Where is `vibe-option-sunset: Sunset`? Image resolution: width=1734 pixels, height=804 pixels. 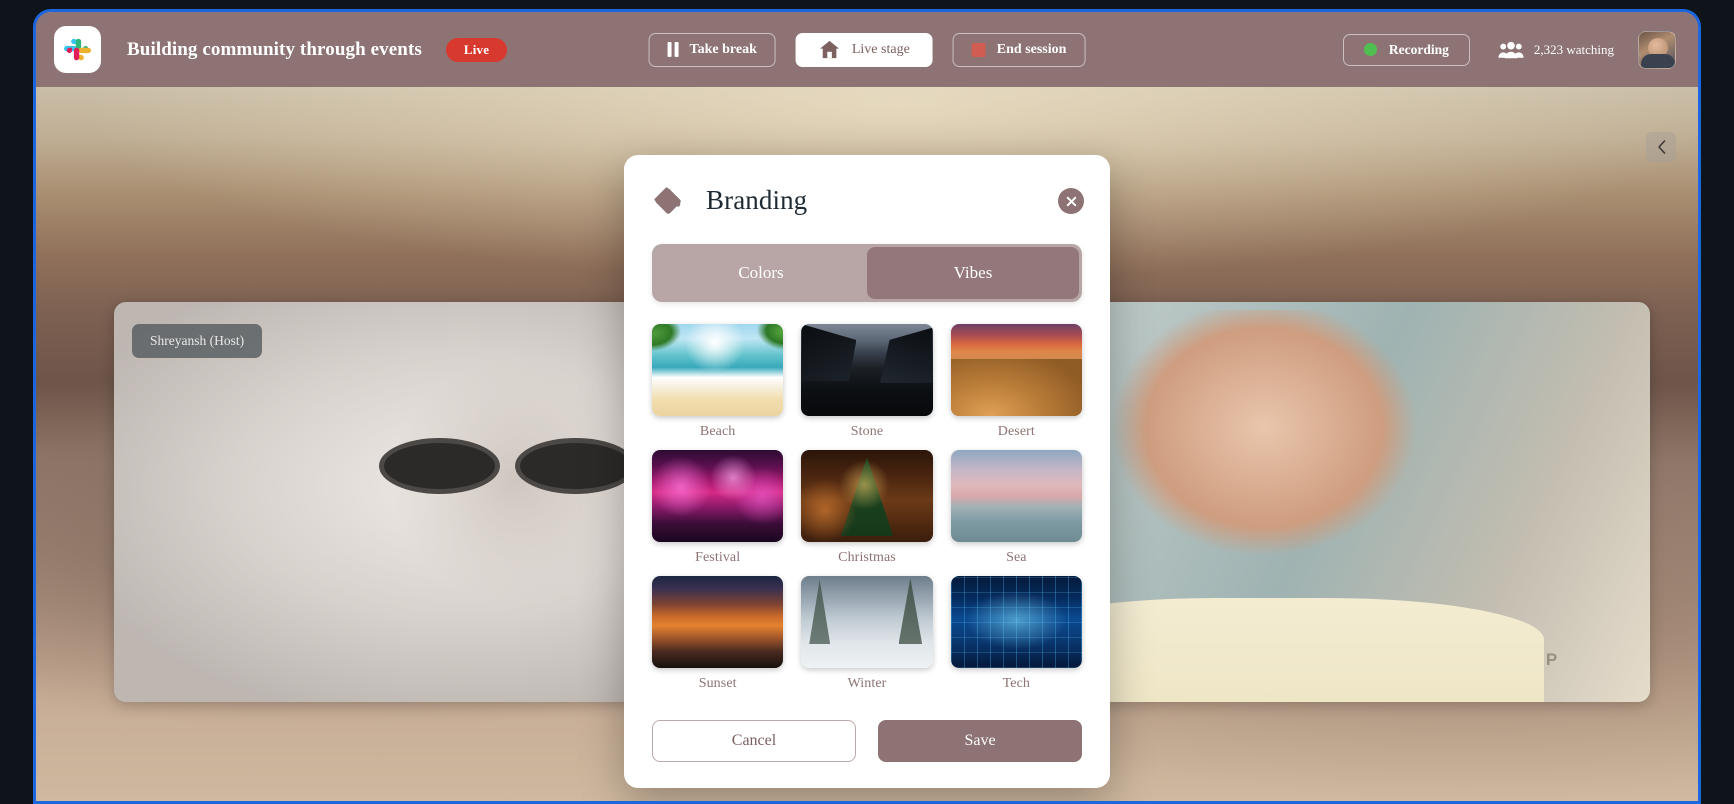 vibe-option-sunset: Sunset is located at coordinates (718, 634).